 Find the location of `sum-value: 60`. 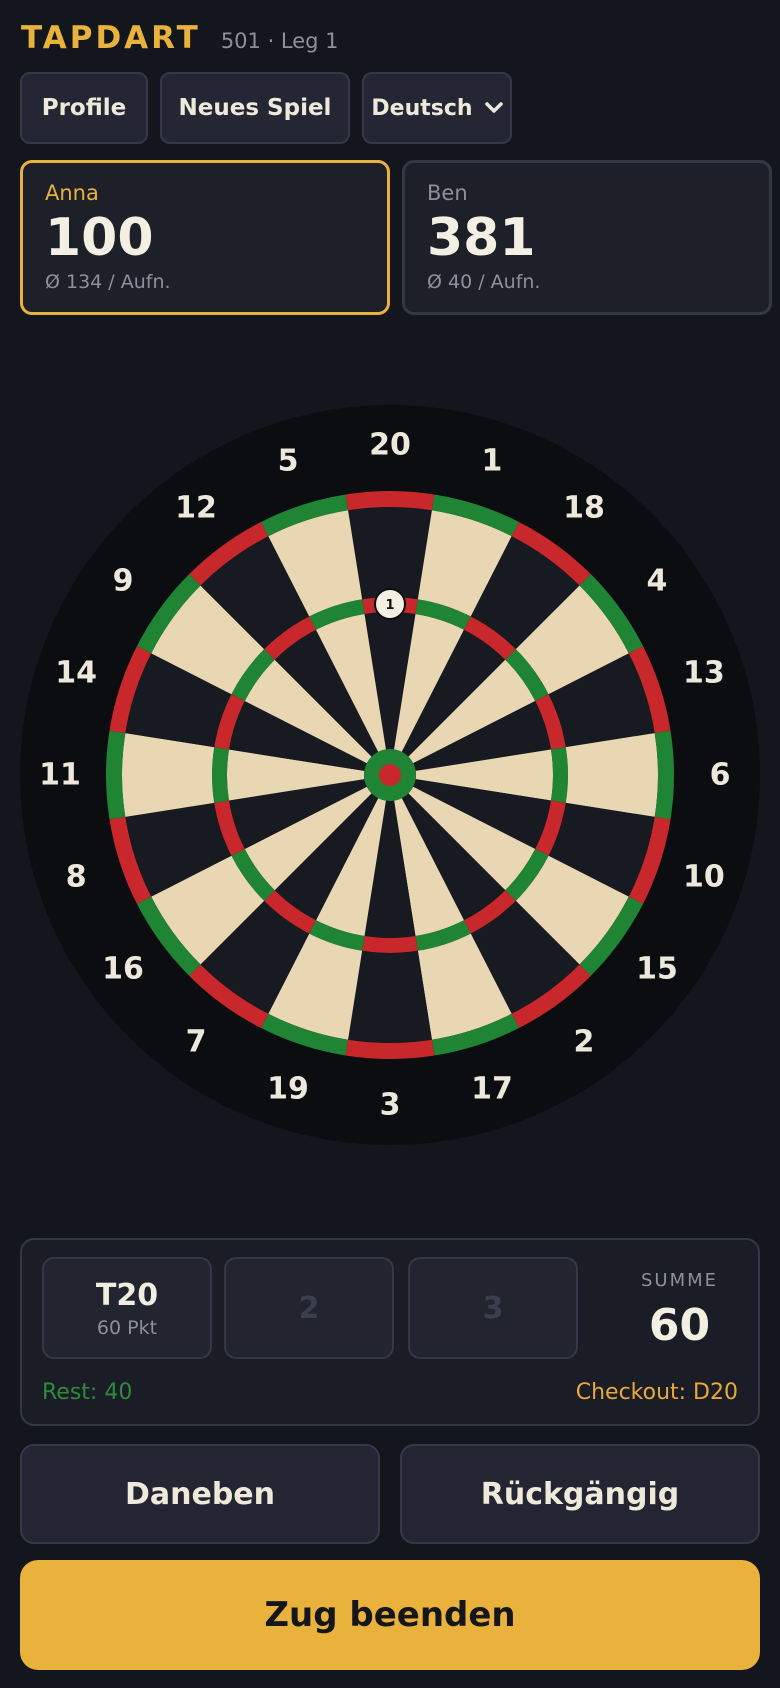

sum-value: 60 is located at coordinates (679, 1325).